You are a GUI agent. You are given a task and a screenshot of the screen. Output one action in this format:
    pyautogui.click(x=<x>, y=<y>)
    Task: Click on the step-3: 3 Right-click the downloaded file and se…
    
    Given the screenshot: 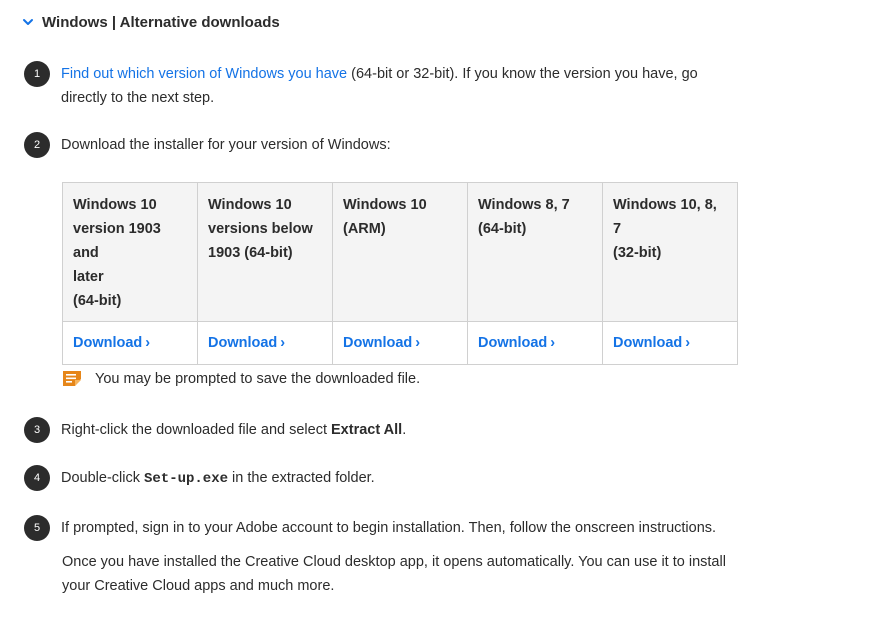 What is the action you would take?
    pyautogui.click(x=382, y=430)
    